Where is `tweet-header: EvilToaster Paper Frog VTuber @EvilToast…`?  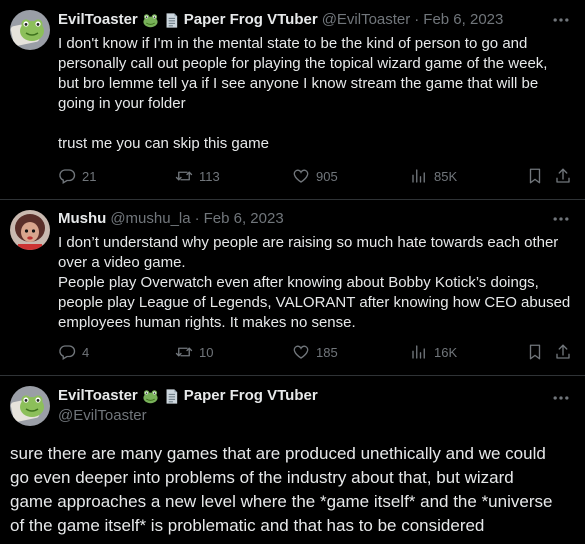 tweet-header: EvilToaster Paper Frog VTuber @EvilToast… is located at coordinates (280, 20).